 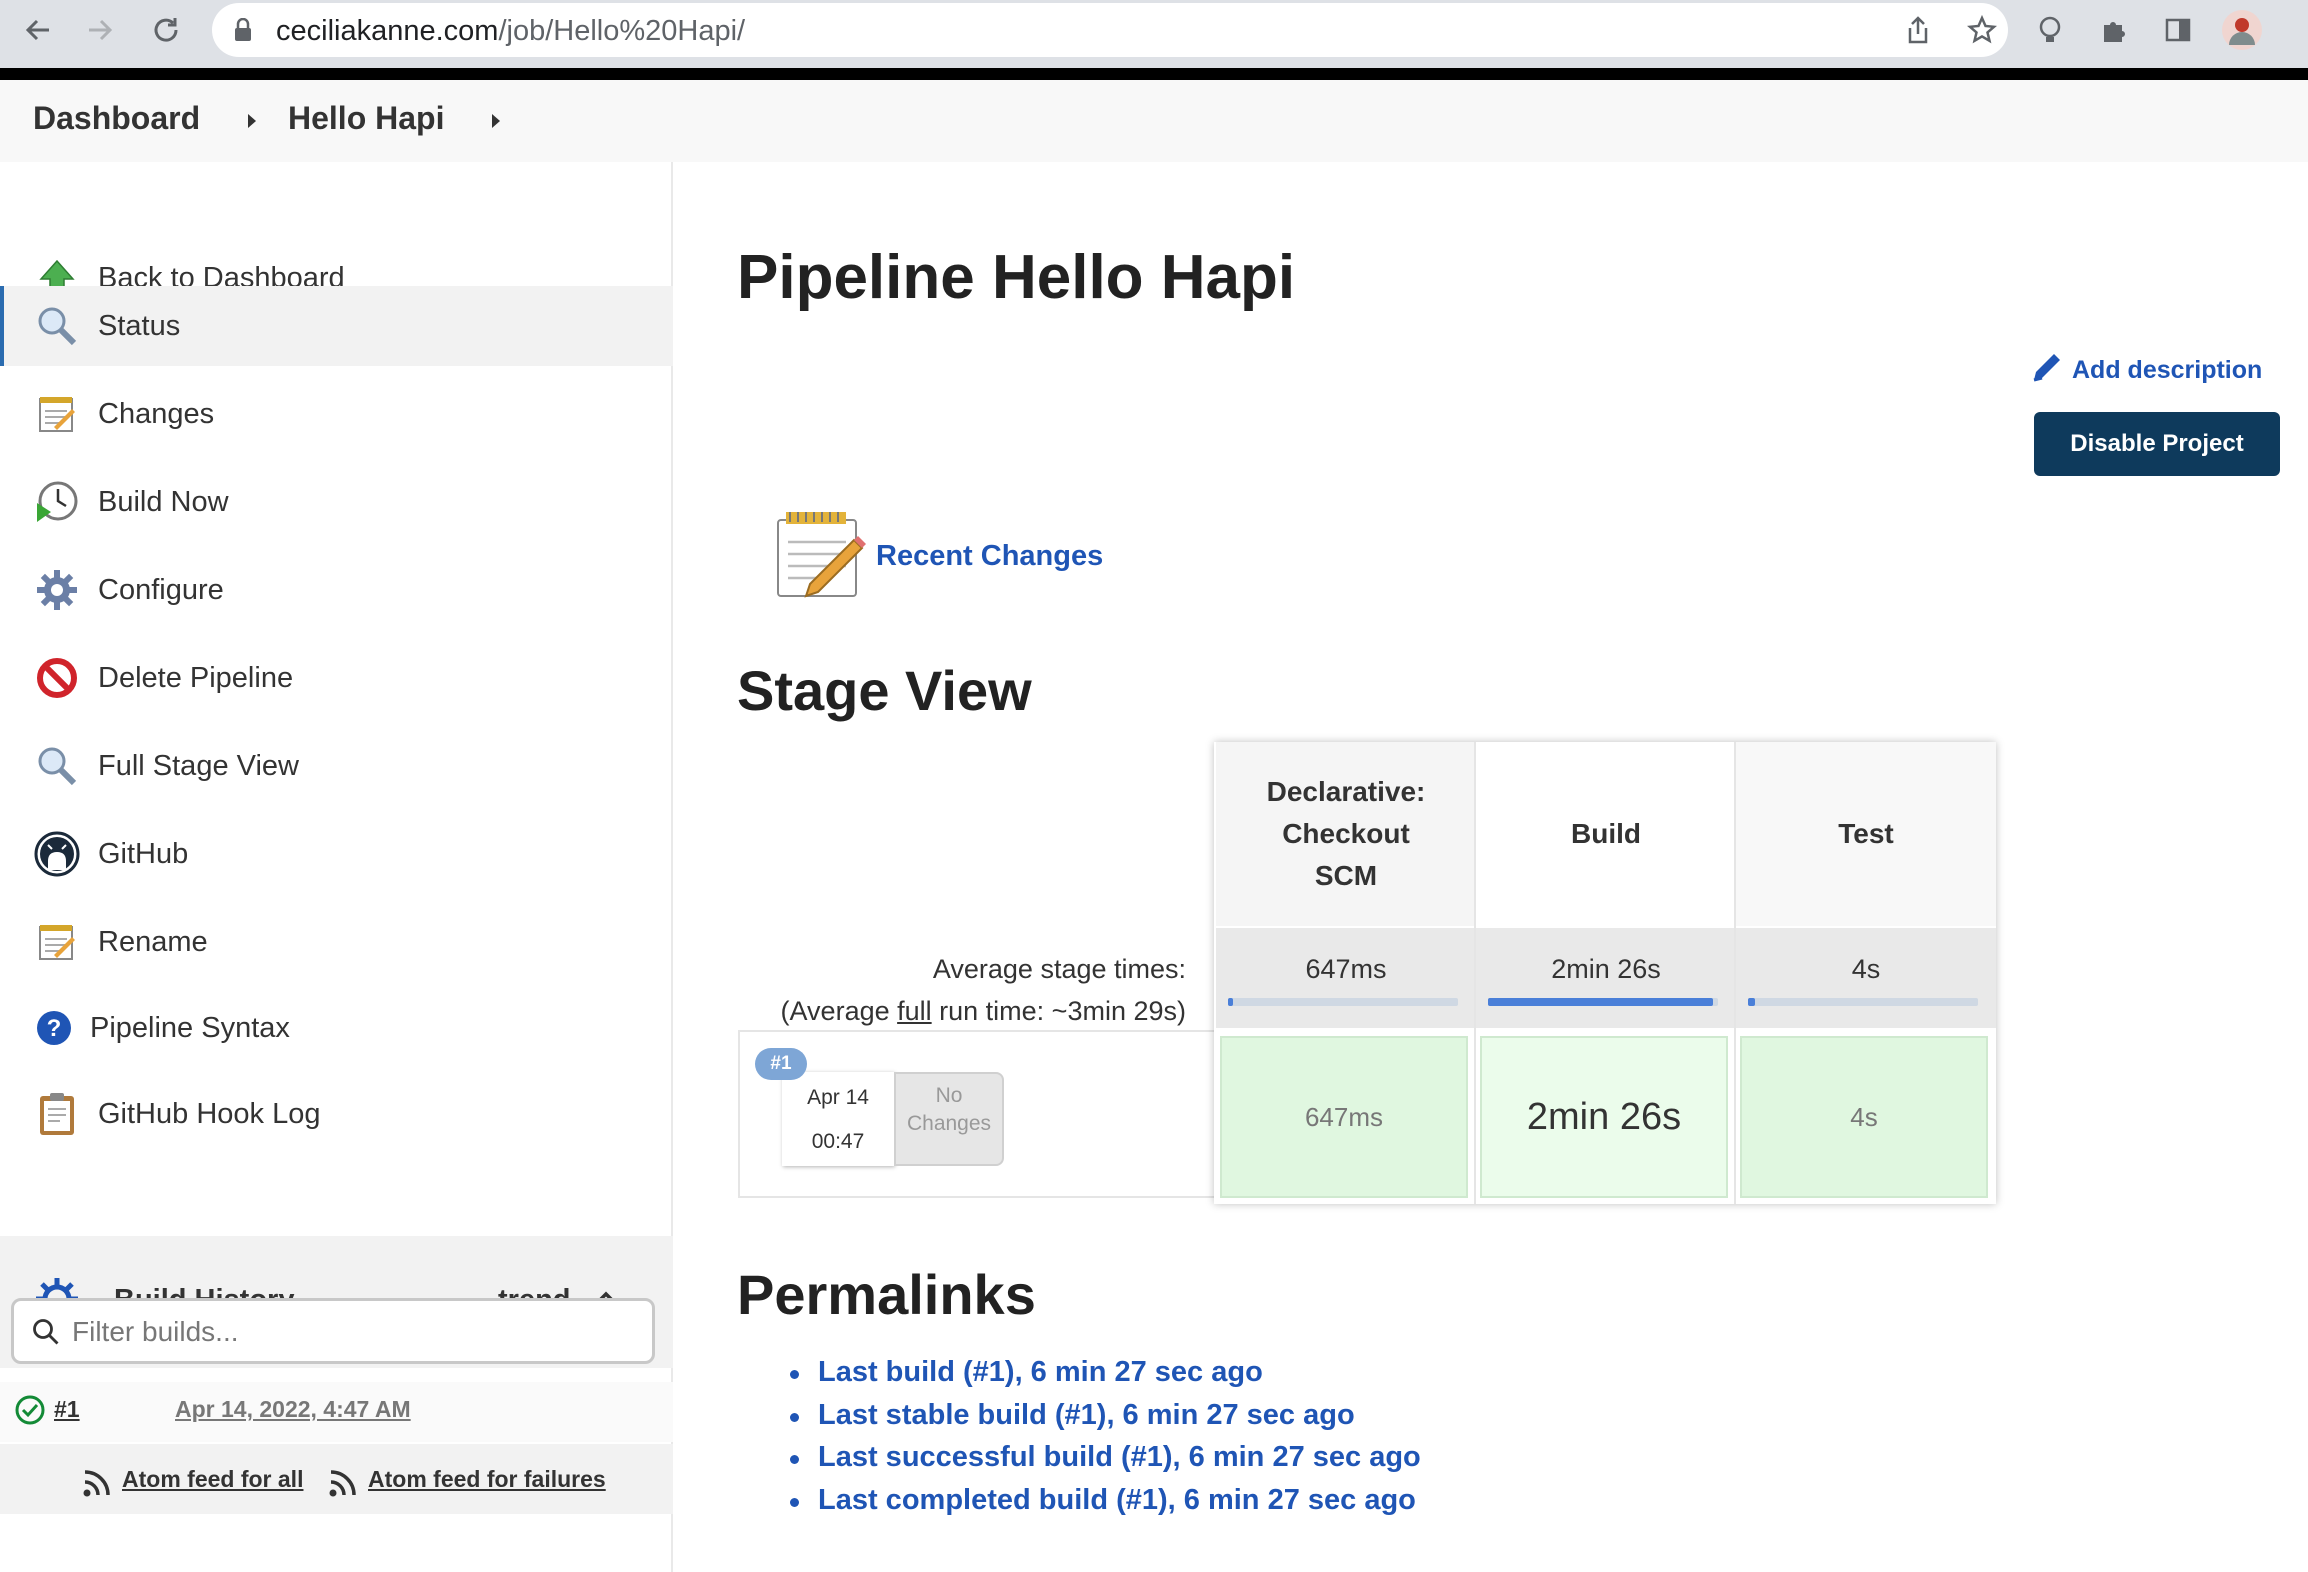 I want to click on page-title: Pipeline Hello Hapi, so click(x=1016, y=277).